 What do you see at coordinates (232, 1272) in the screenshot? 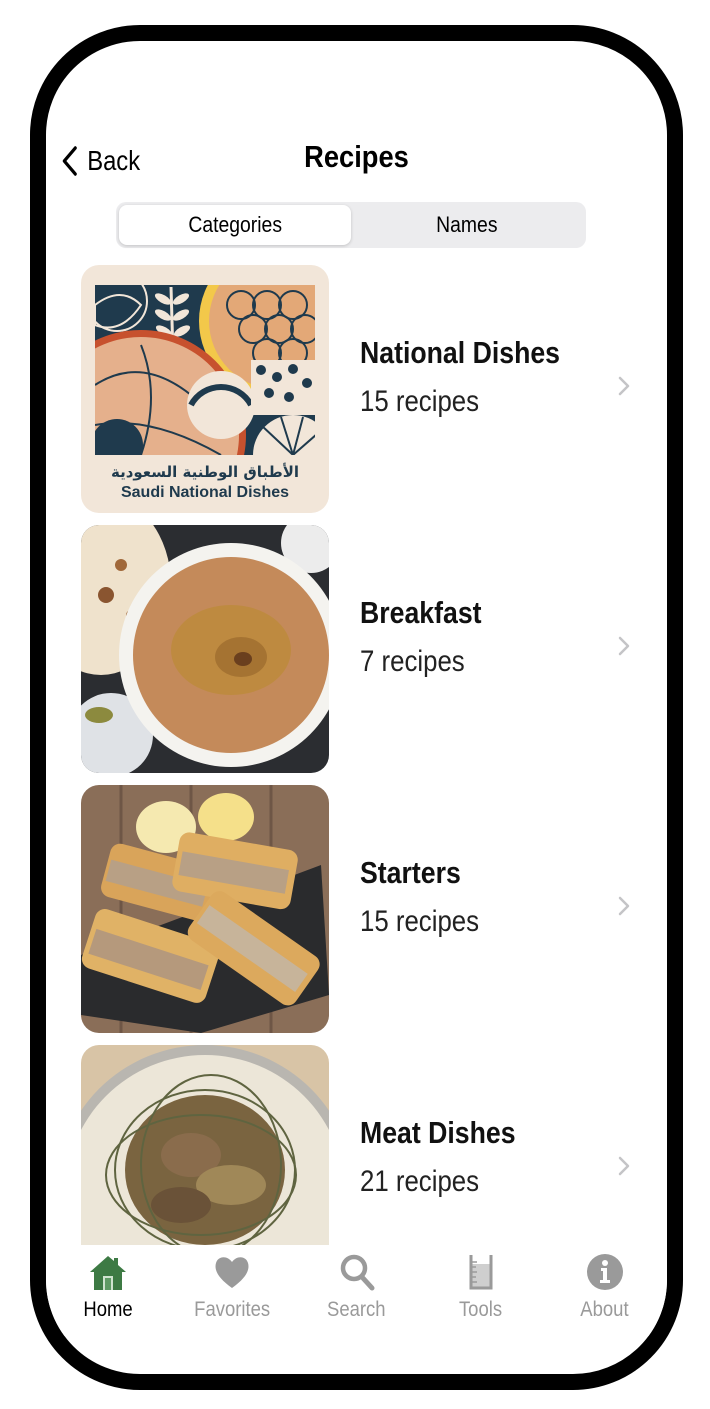
I see `heart-icon` at bounding box center [232, 1272].